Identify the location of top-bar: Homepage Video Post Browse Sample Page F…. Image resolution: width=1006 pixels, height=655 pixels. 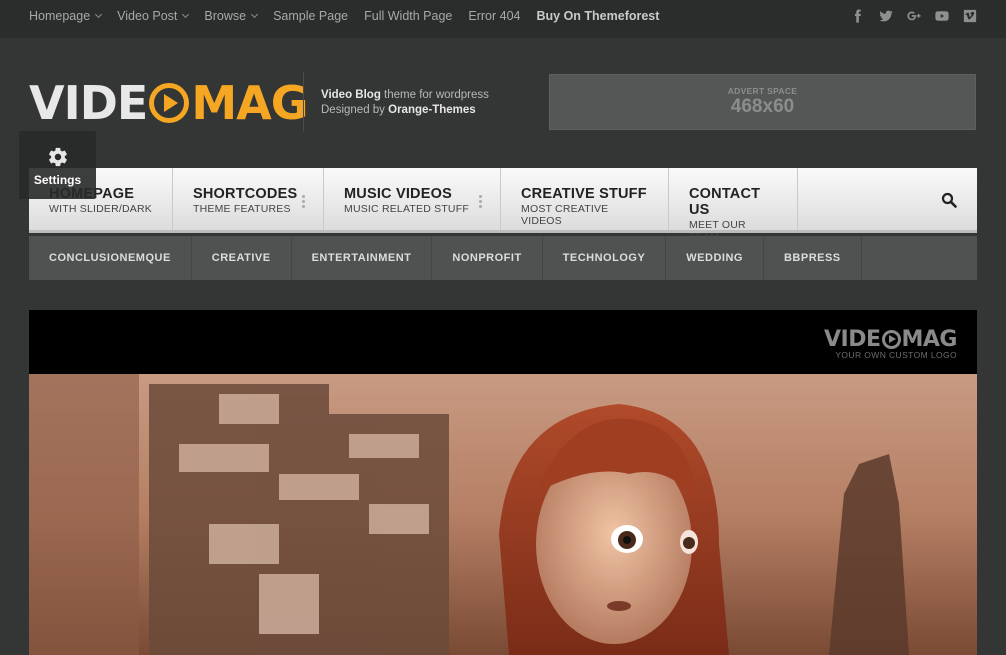
(503, 19).